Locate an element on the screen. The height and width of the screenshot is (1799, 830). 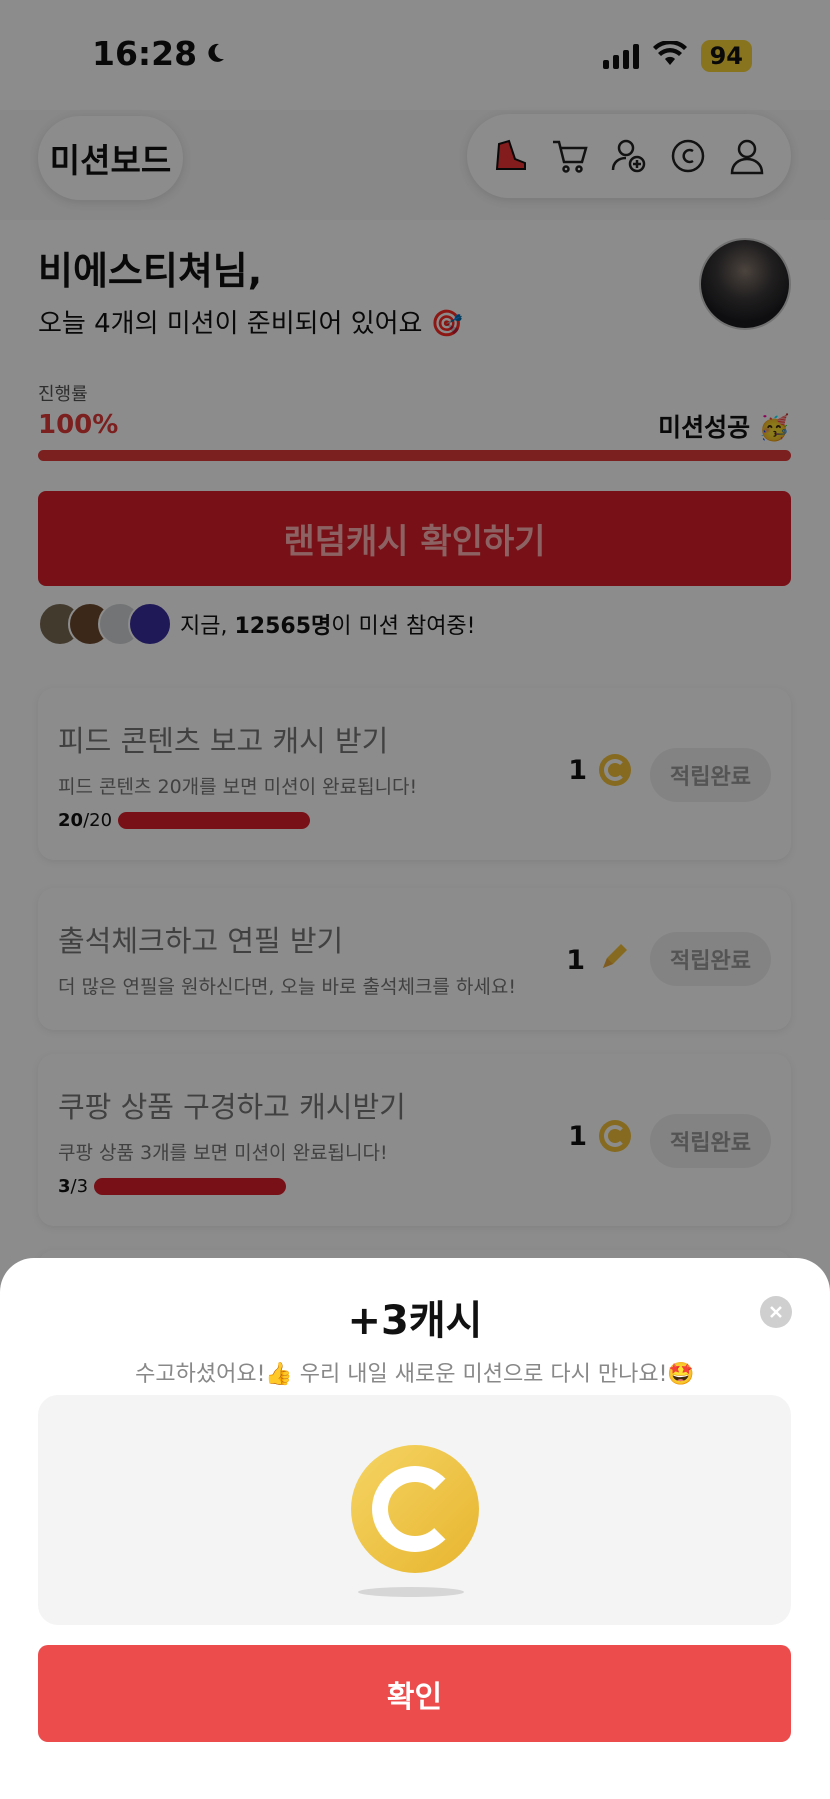
cash-coin-icon is located at coordinates (415, 1509).